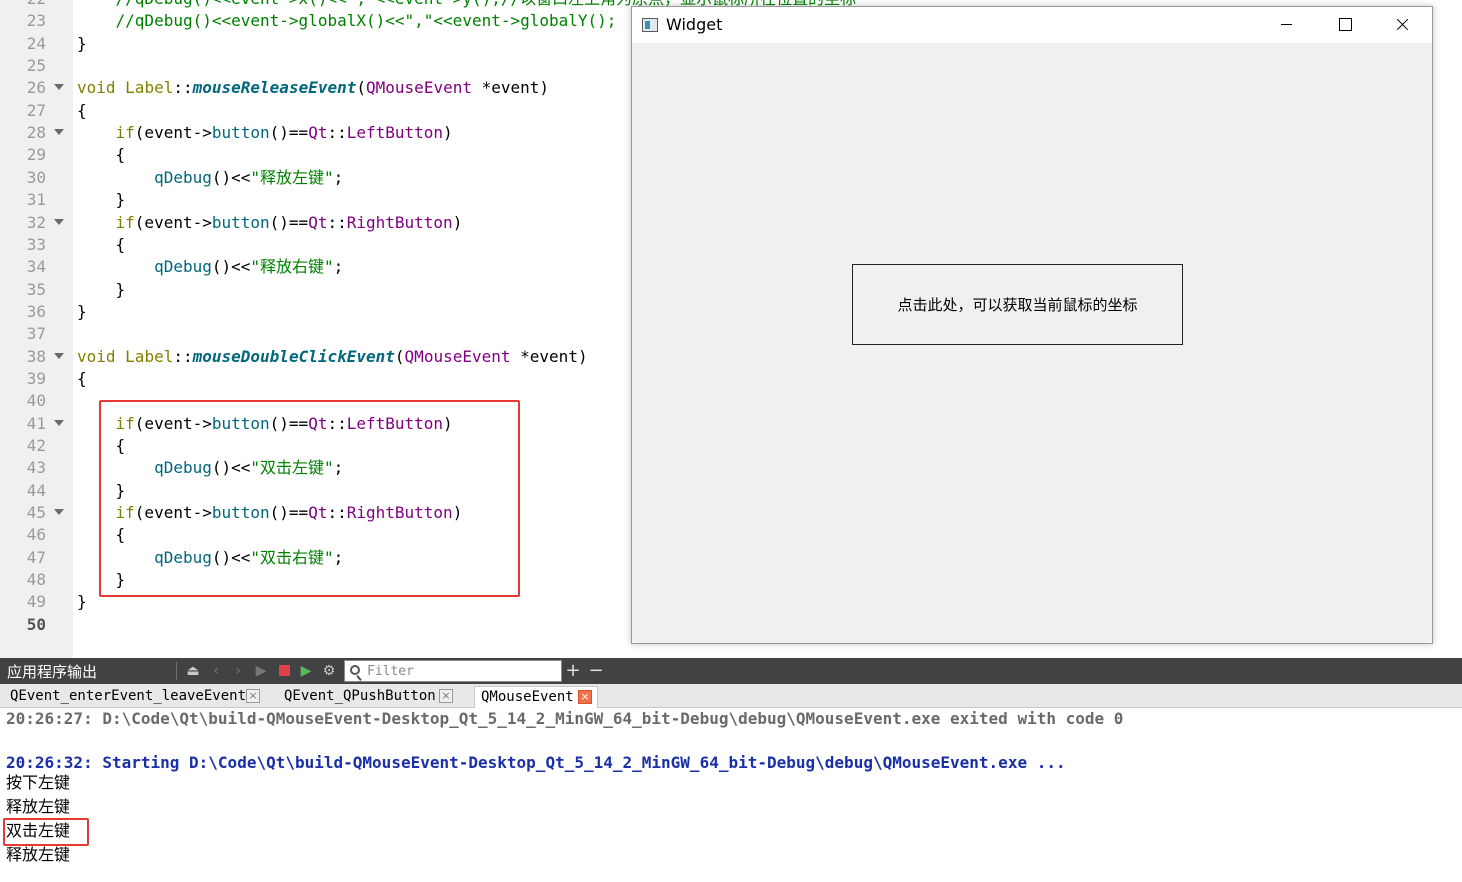 This screenshot has height=882, width=1462. What do you see at coordinates (36, 177) in the screenshot?
I see `line-number: 30` at bounding box center [36, 177].